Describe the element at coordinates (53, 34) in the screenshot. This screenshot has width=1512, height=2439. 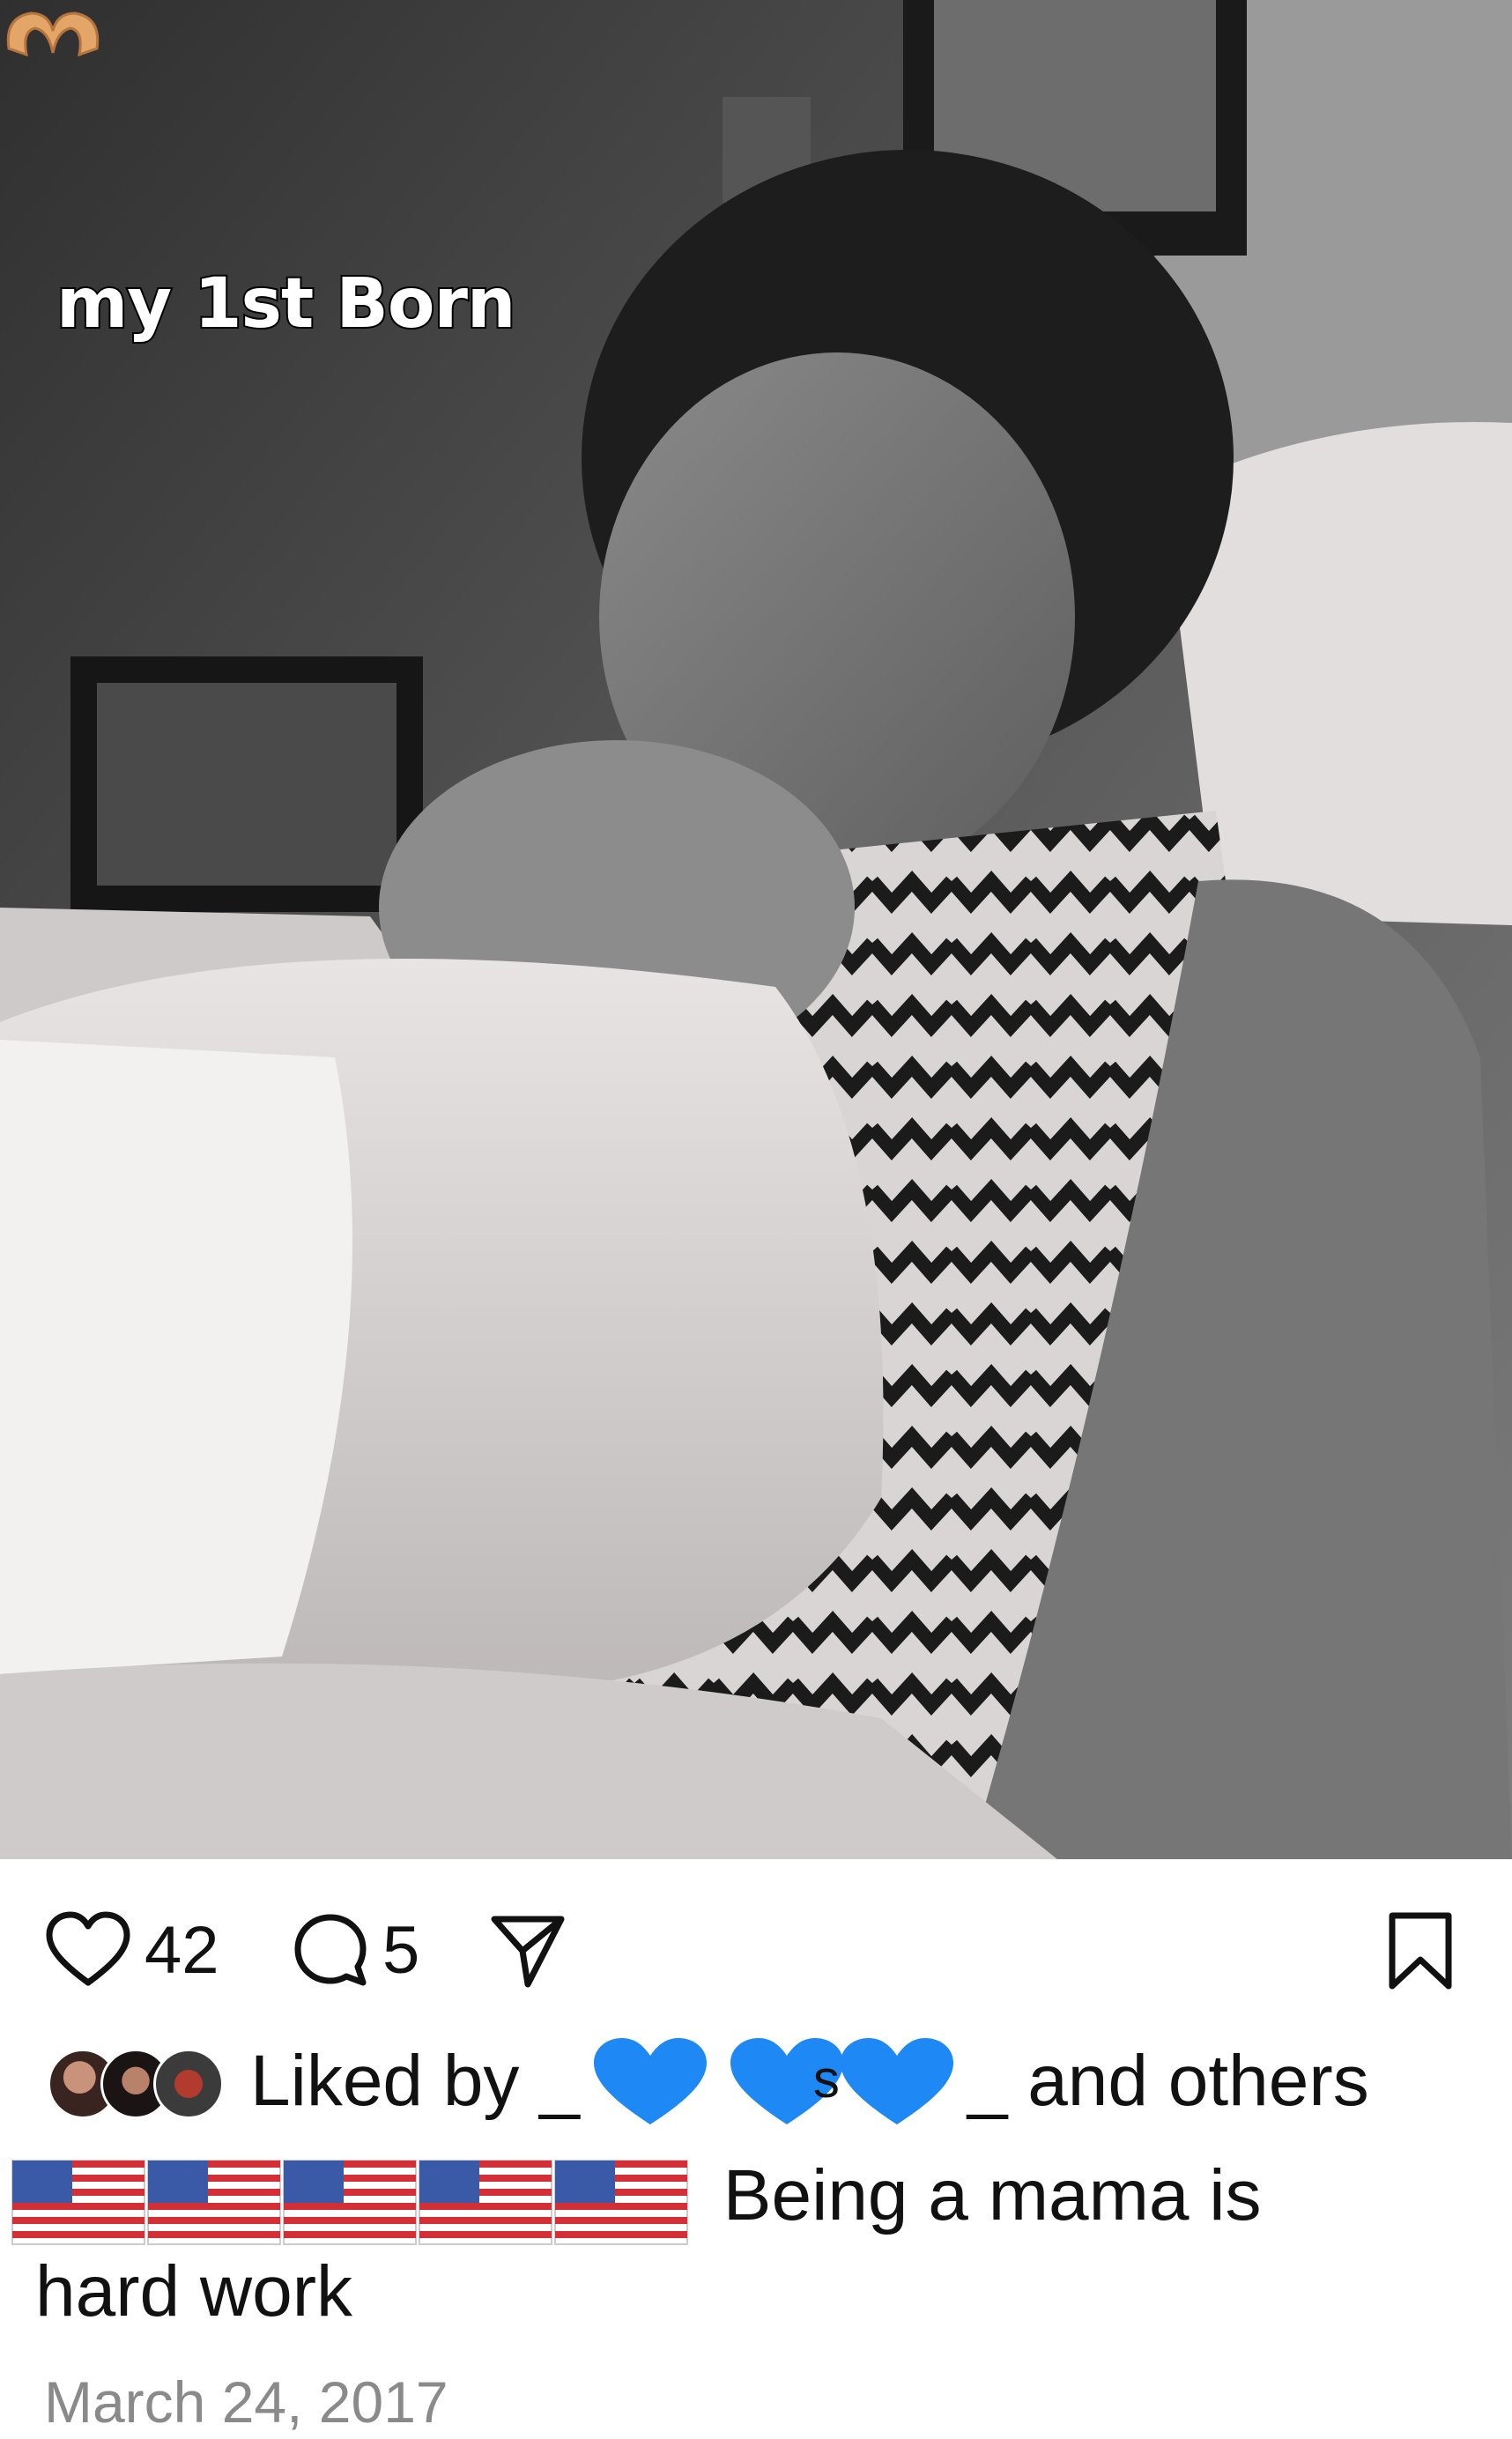
I see `heart-hands-emoji` at that location.